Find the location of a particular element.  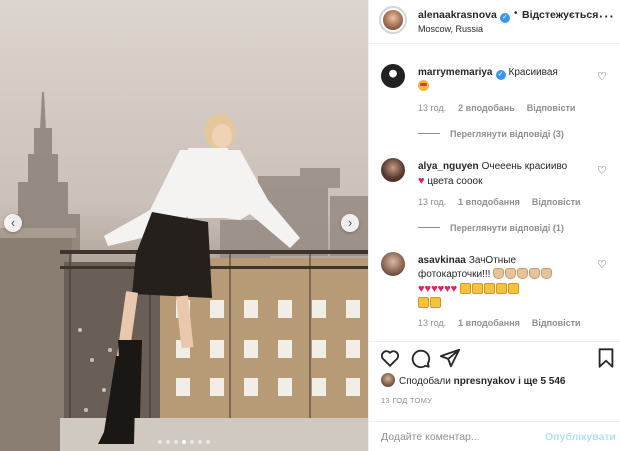

view-replies-button: Переглянути відповіді (1) is located at coordinates (491, 228).